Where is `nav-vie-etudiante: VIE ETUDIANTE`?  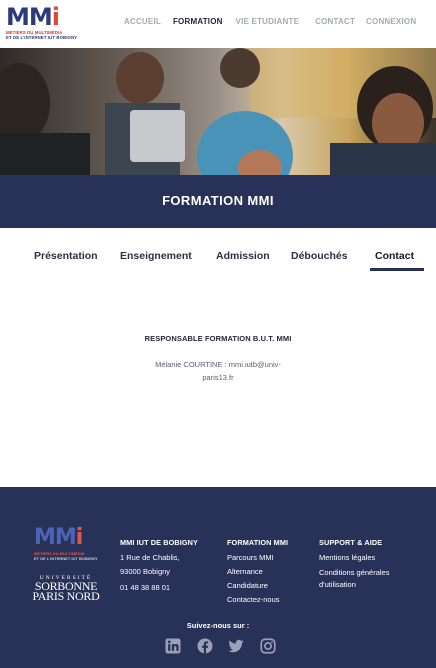 nav-vie-etudiante: VIE ETUDIANTE is located at coordinates (268, 21).